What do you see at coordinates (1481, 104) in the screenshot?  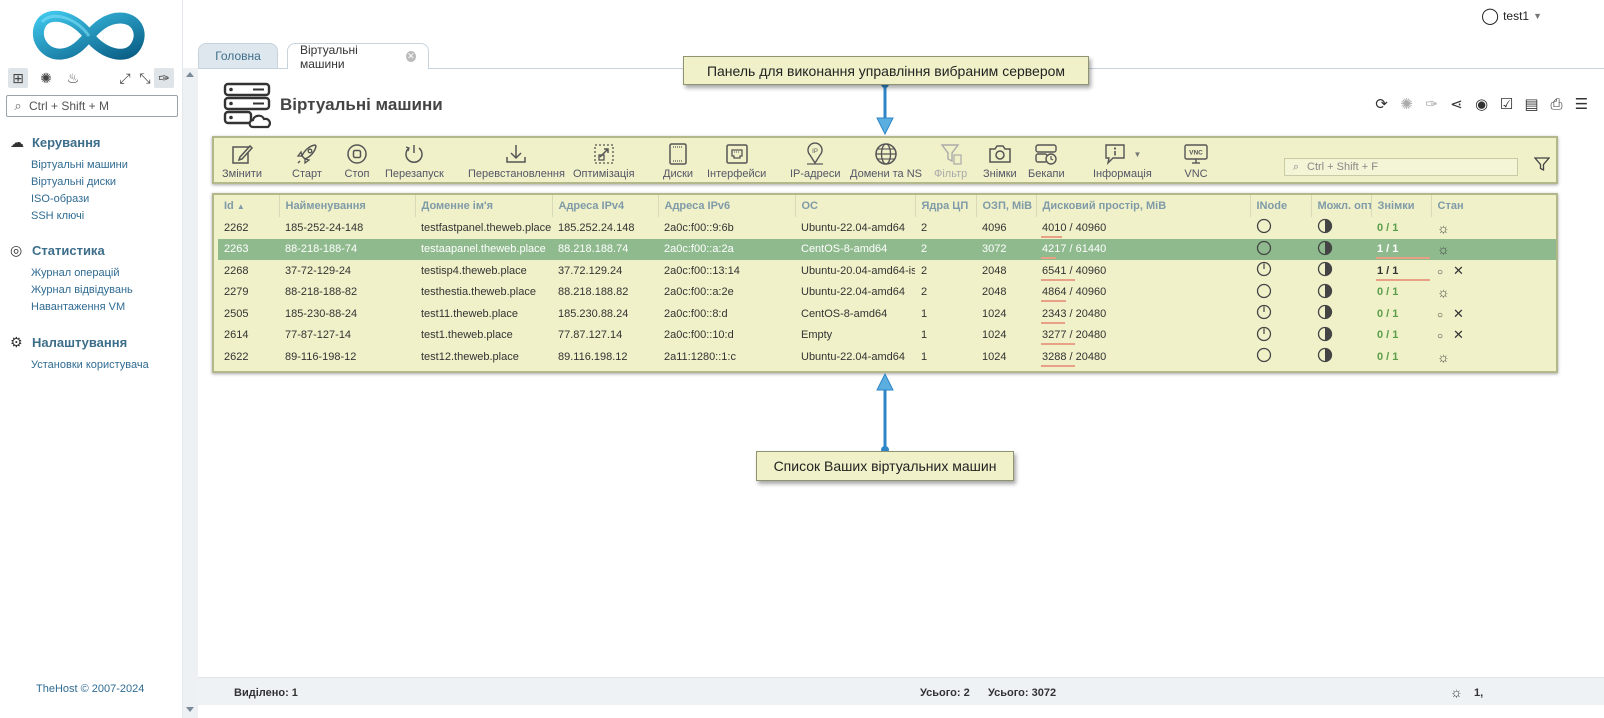 I see `record-icon: ◉` at bounding box center [1481, 104].